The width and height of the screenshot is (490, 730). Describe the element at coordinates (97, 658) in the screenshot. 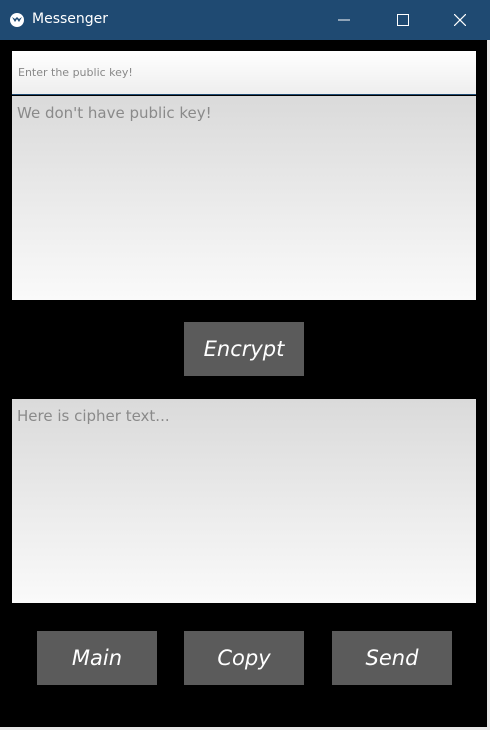

I see `main-button: Main` at that location.